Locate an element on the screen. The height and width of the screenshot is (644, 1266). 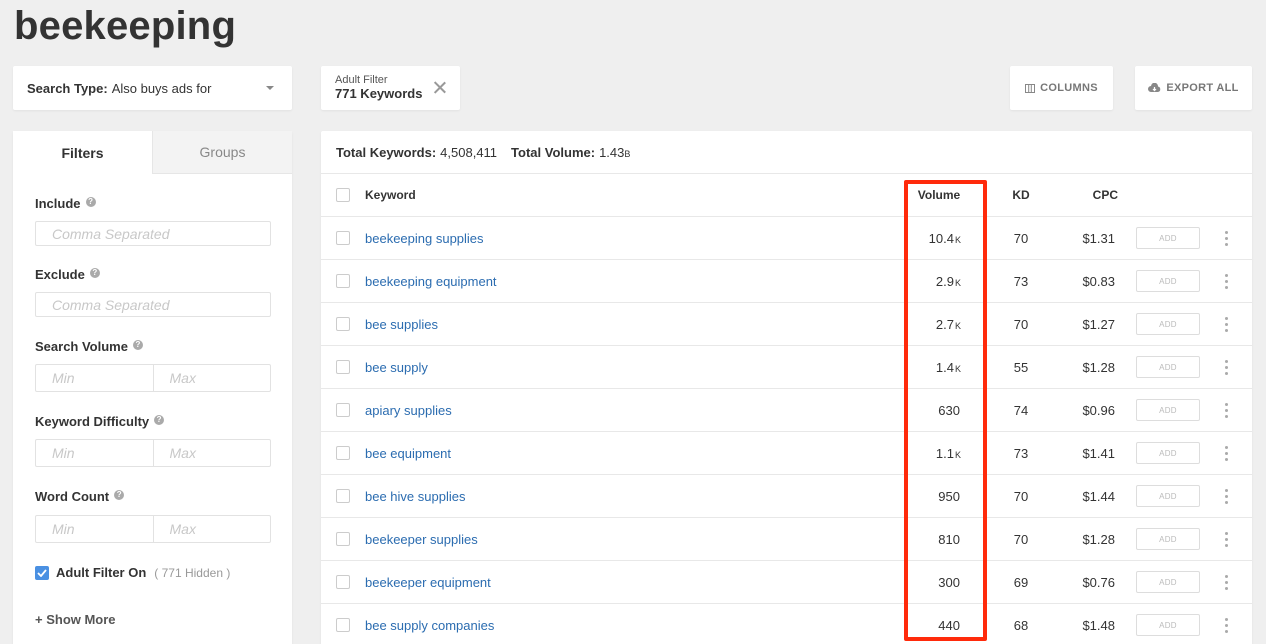
adult-filter-chip-value: 771 Keywords is located at coordinates (379, 93).